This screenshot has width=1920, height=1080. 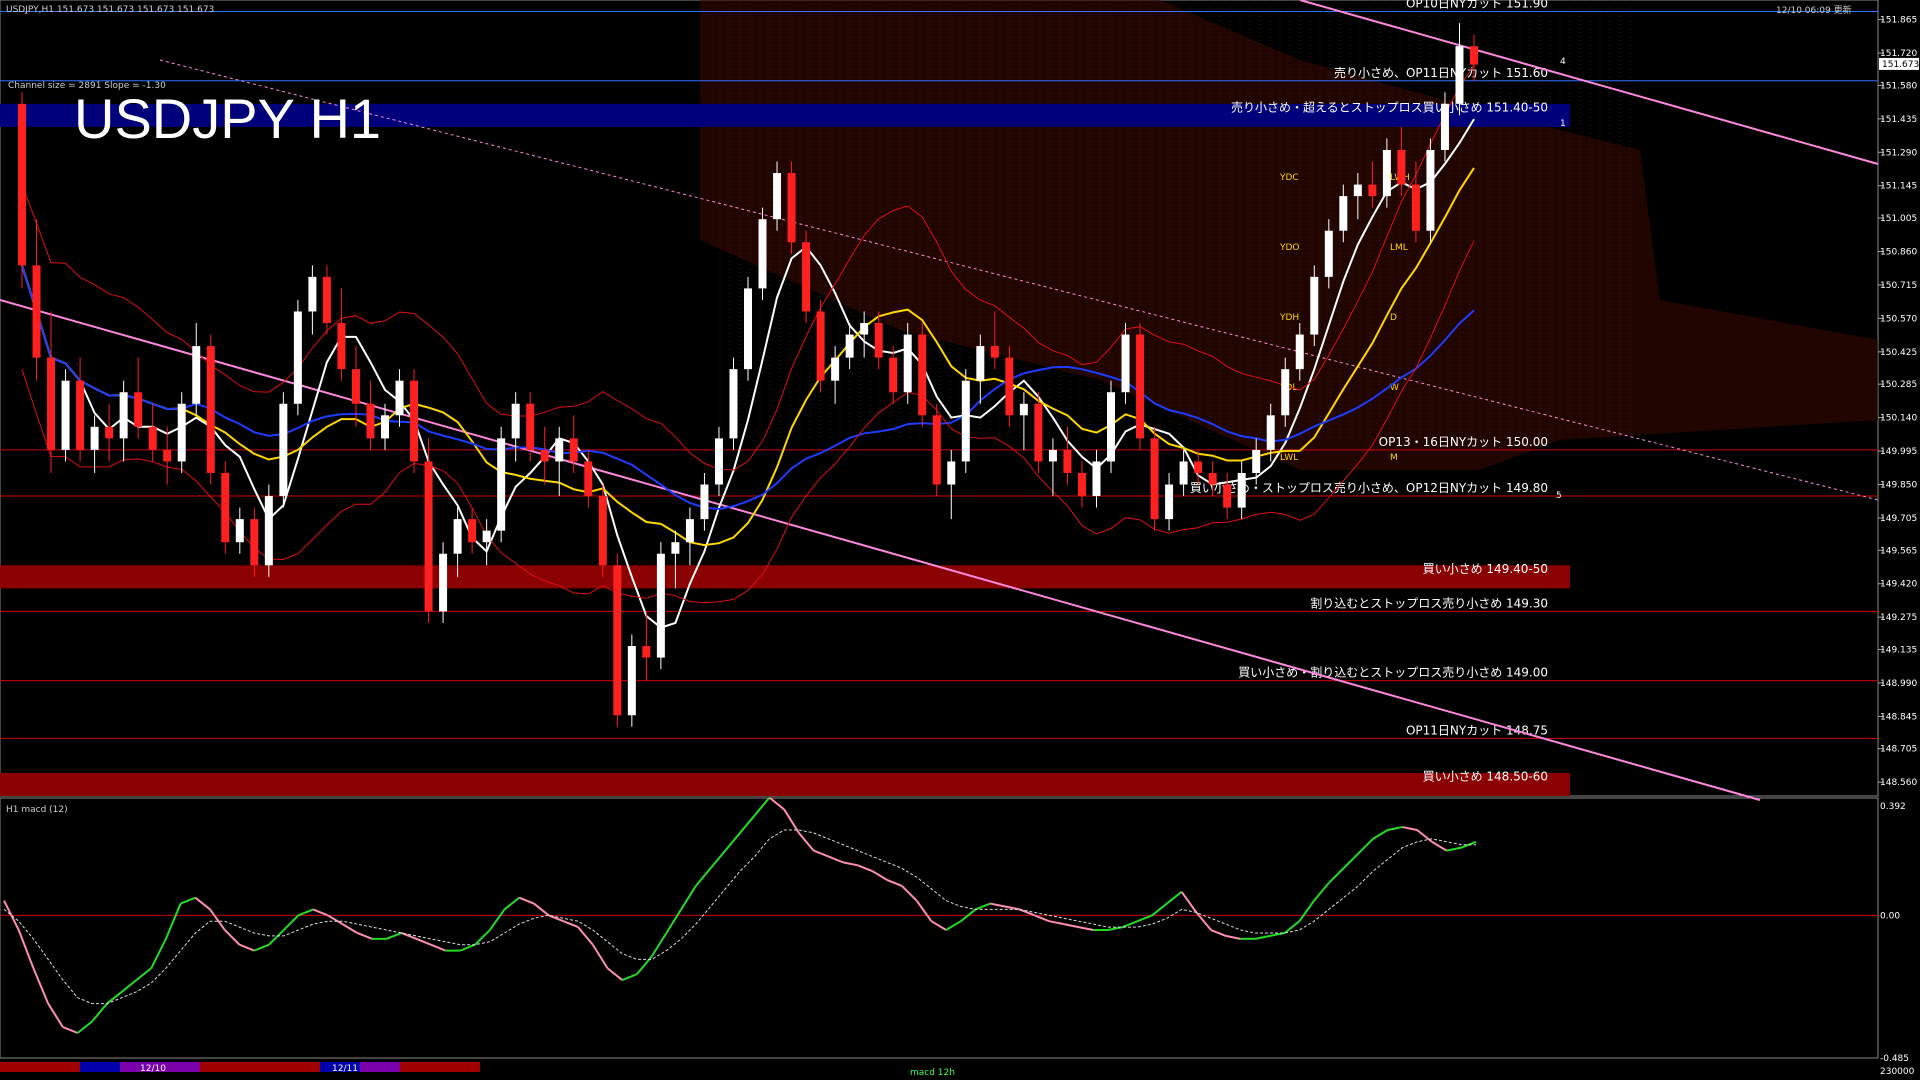 What do you see at coordinates (1563, 124) in the screenshot?
I see `wave-label-1: 1` at bounding box center [1563, 124].